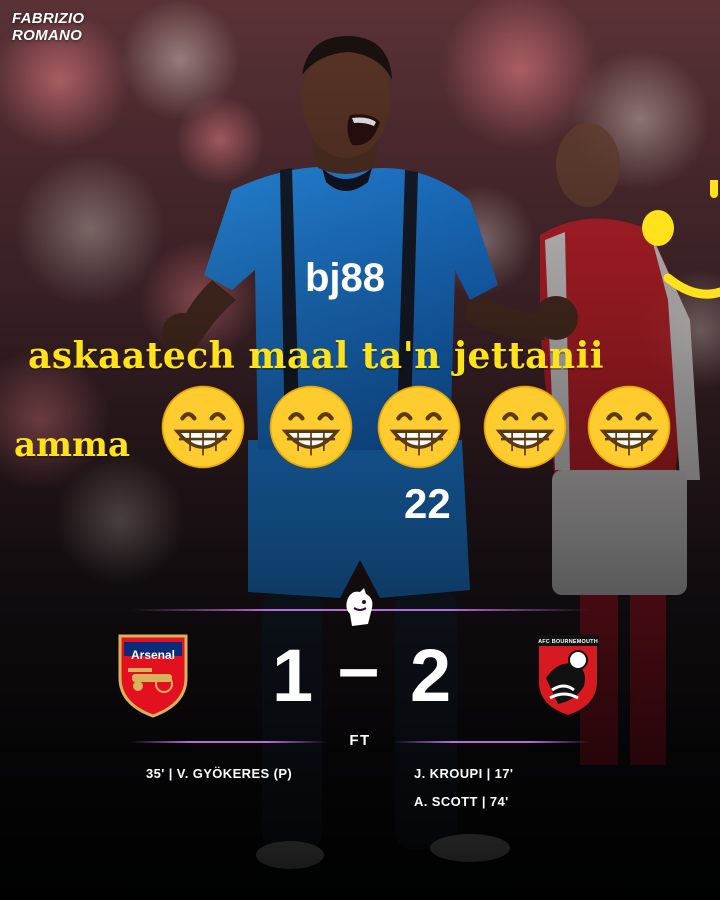 The width and height of the screenshot is (720, 900). What do you see at coordinates (316, 356) in the screenshot?
I see `caption-line-1: askaatech maal ta'n jettanii` at bounding box center [316, 356].